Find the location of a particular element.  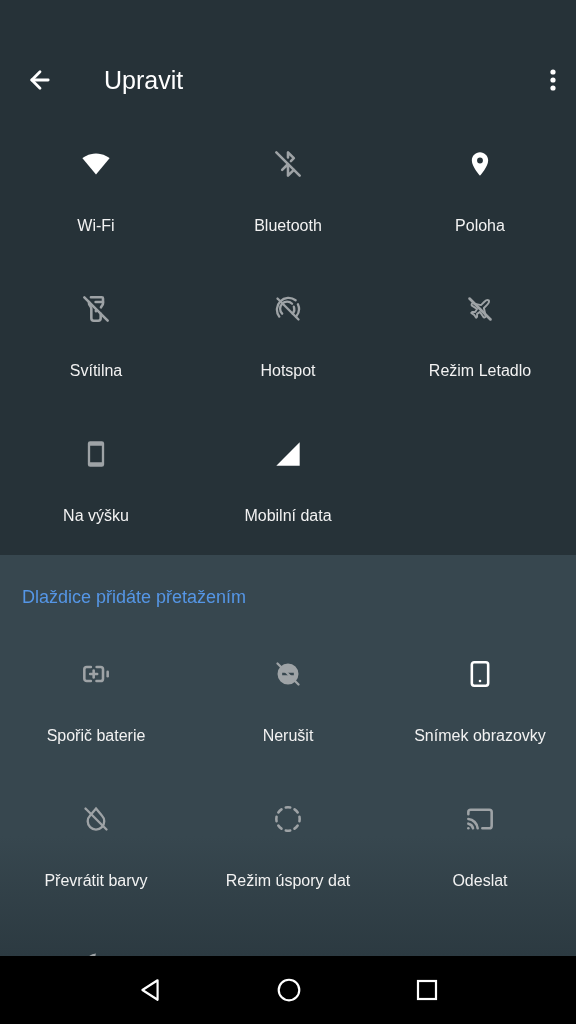

tile: Svítilna is located at coordinates (96, 337).